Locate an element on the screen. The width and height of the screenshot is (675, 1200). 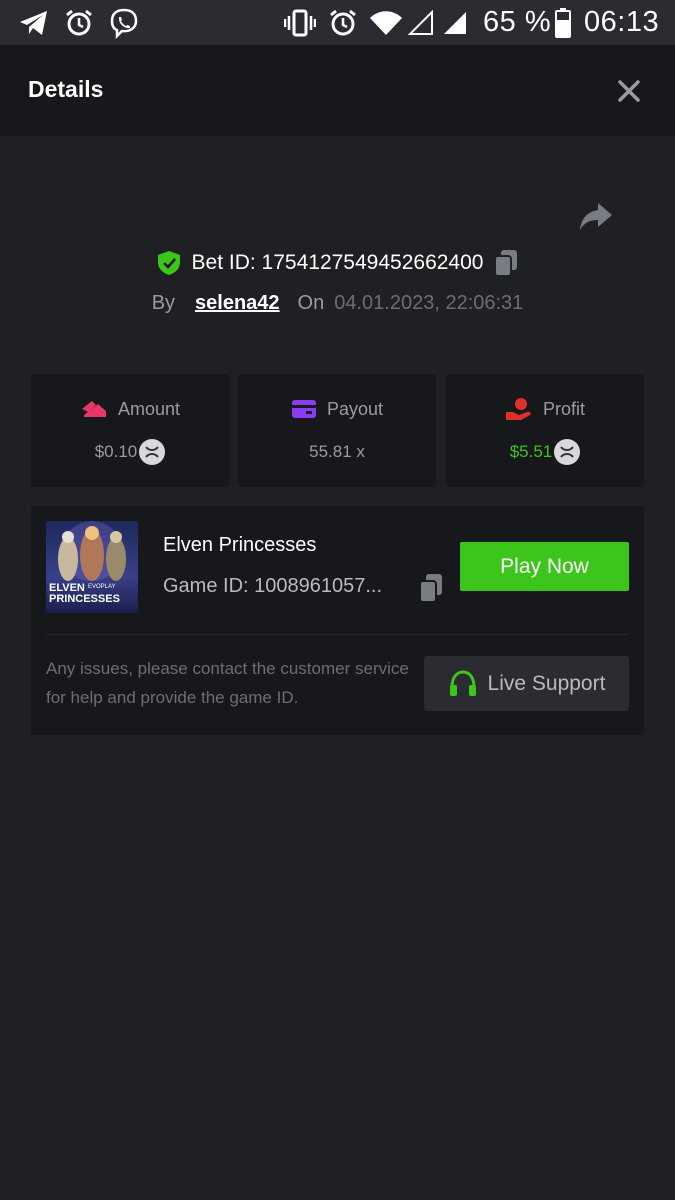
close-icon is located at coordinates (629, 91).